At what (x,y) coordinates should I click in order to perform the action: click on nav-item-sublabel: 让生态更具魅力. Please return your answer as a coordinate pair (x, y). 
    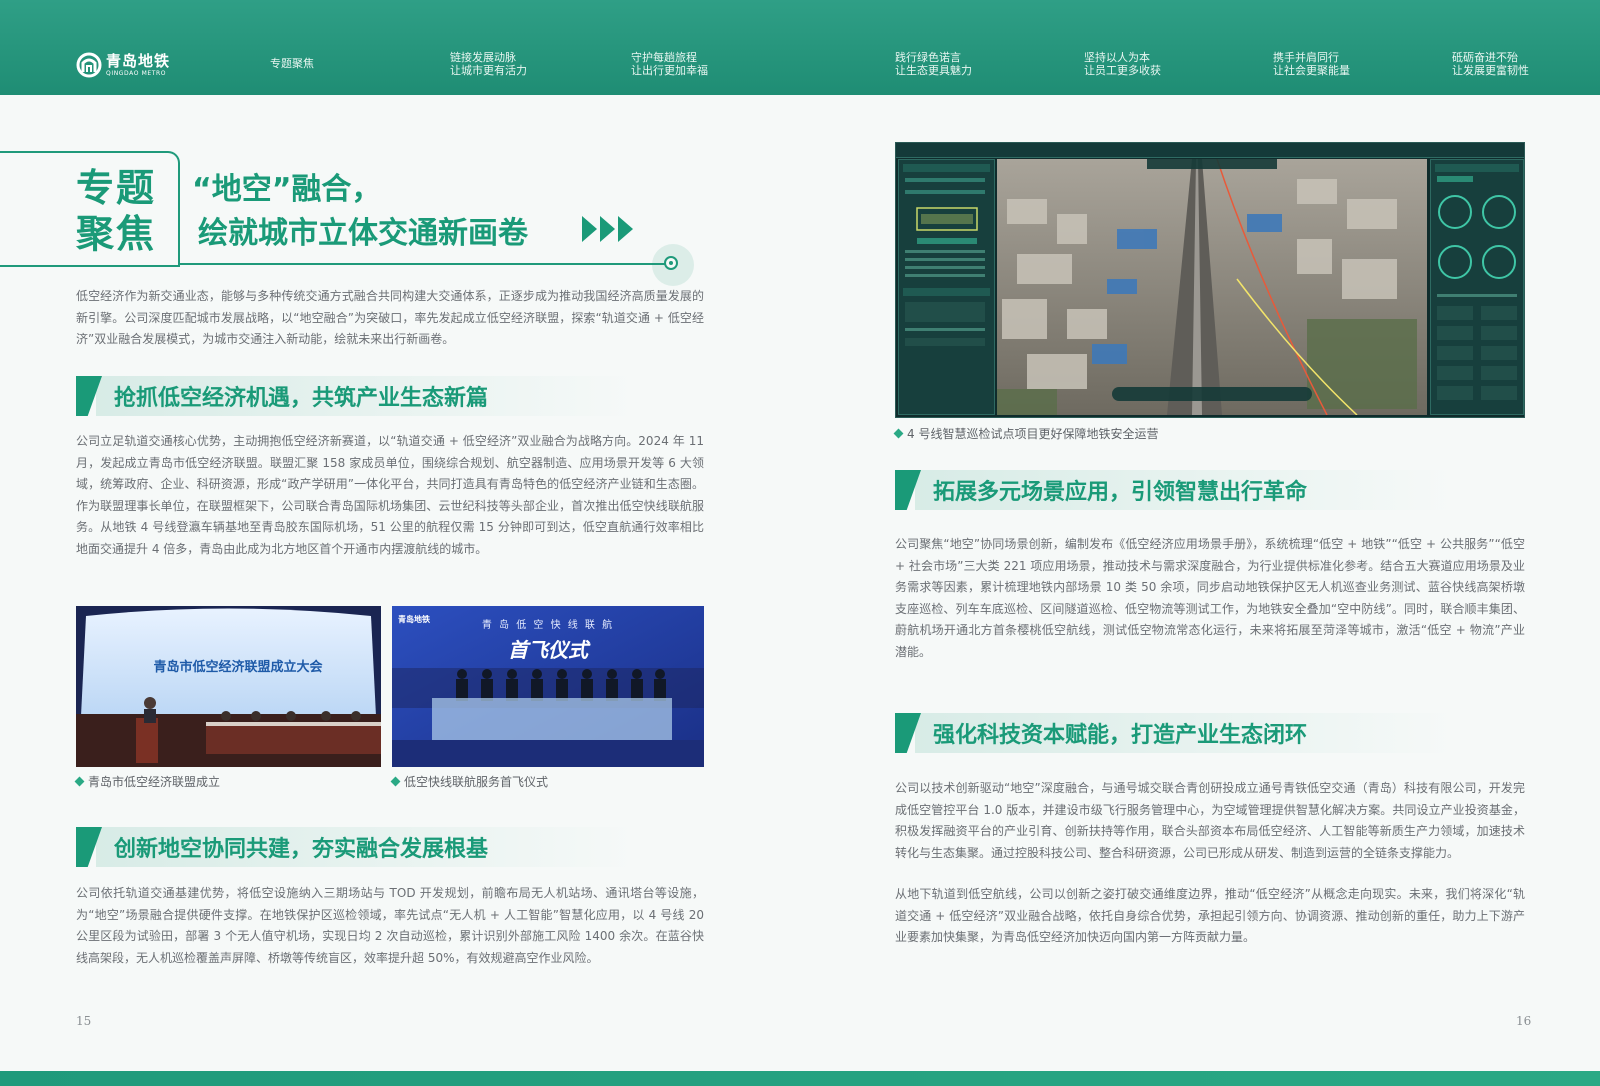
    Looking at the image, I should click on (933, 70).